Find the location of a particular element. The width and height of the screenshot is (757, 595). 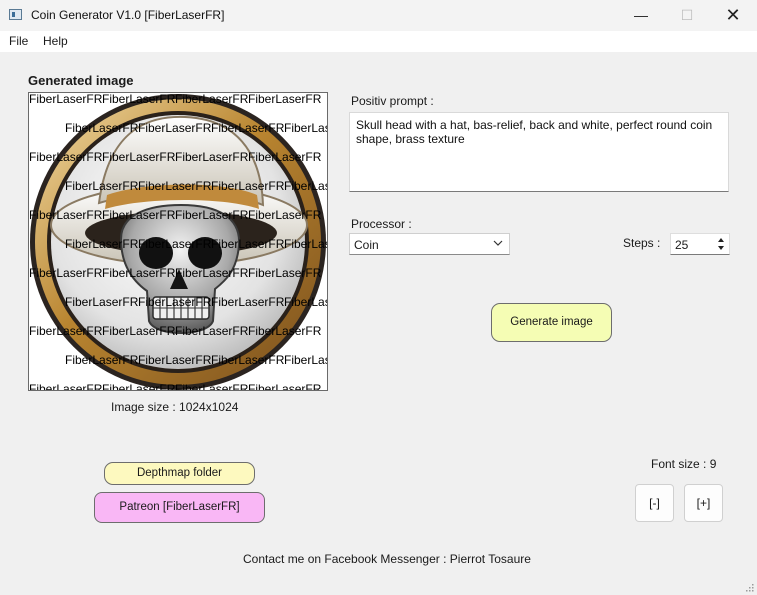

chevron-down-icon is located at coordinates (498, 243).